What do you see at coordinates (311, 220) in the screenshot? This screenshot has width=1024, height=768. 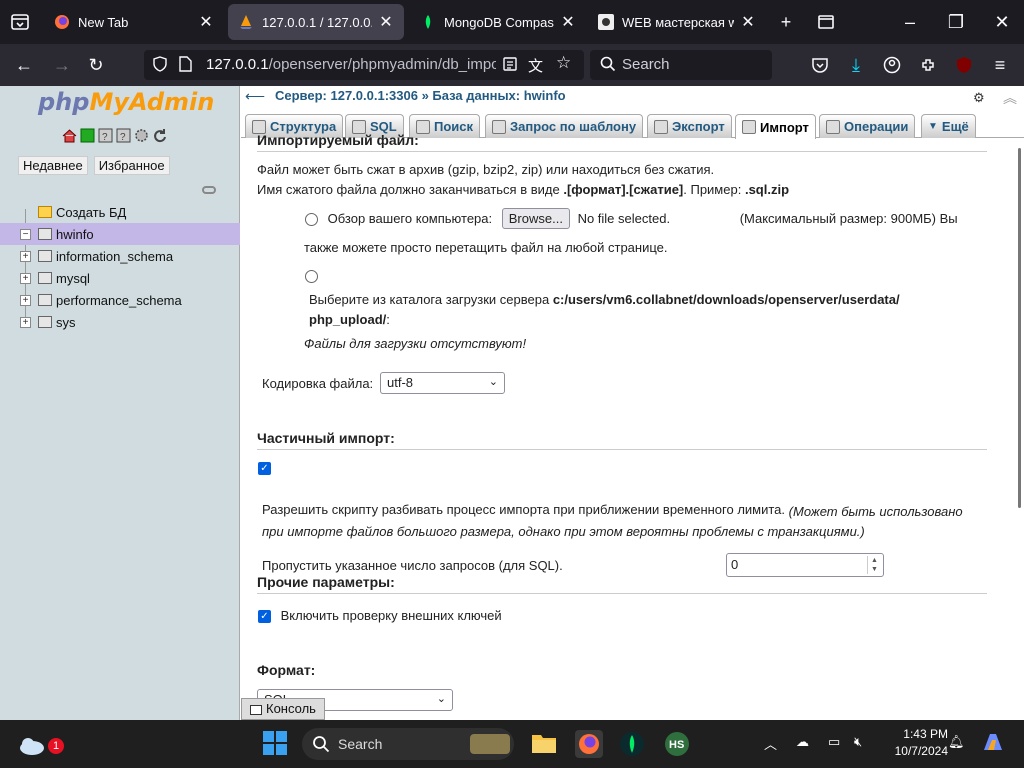 I see `upload-local-radio` at bounding box center [311, 220].